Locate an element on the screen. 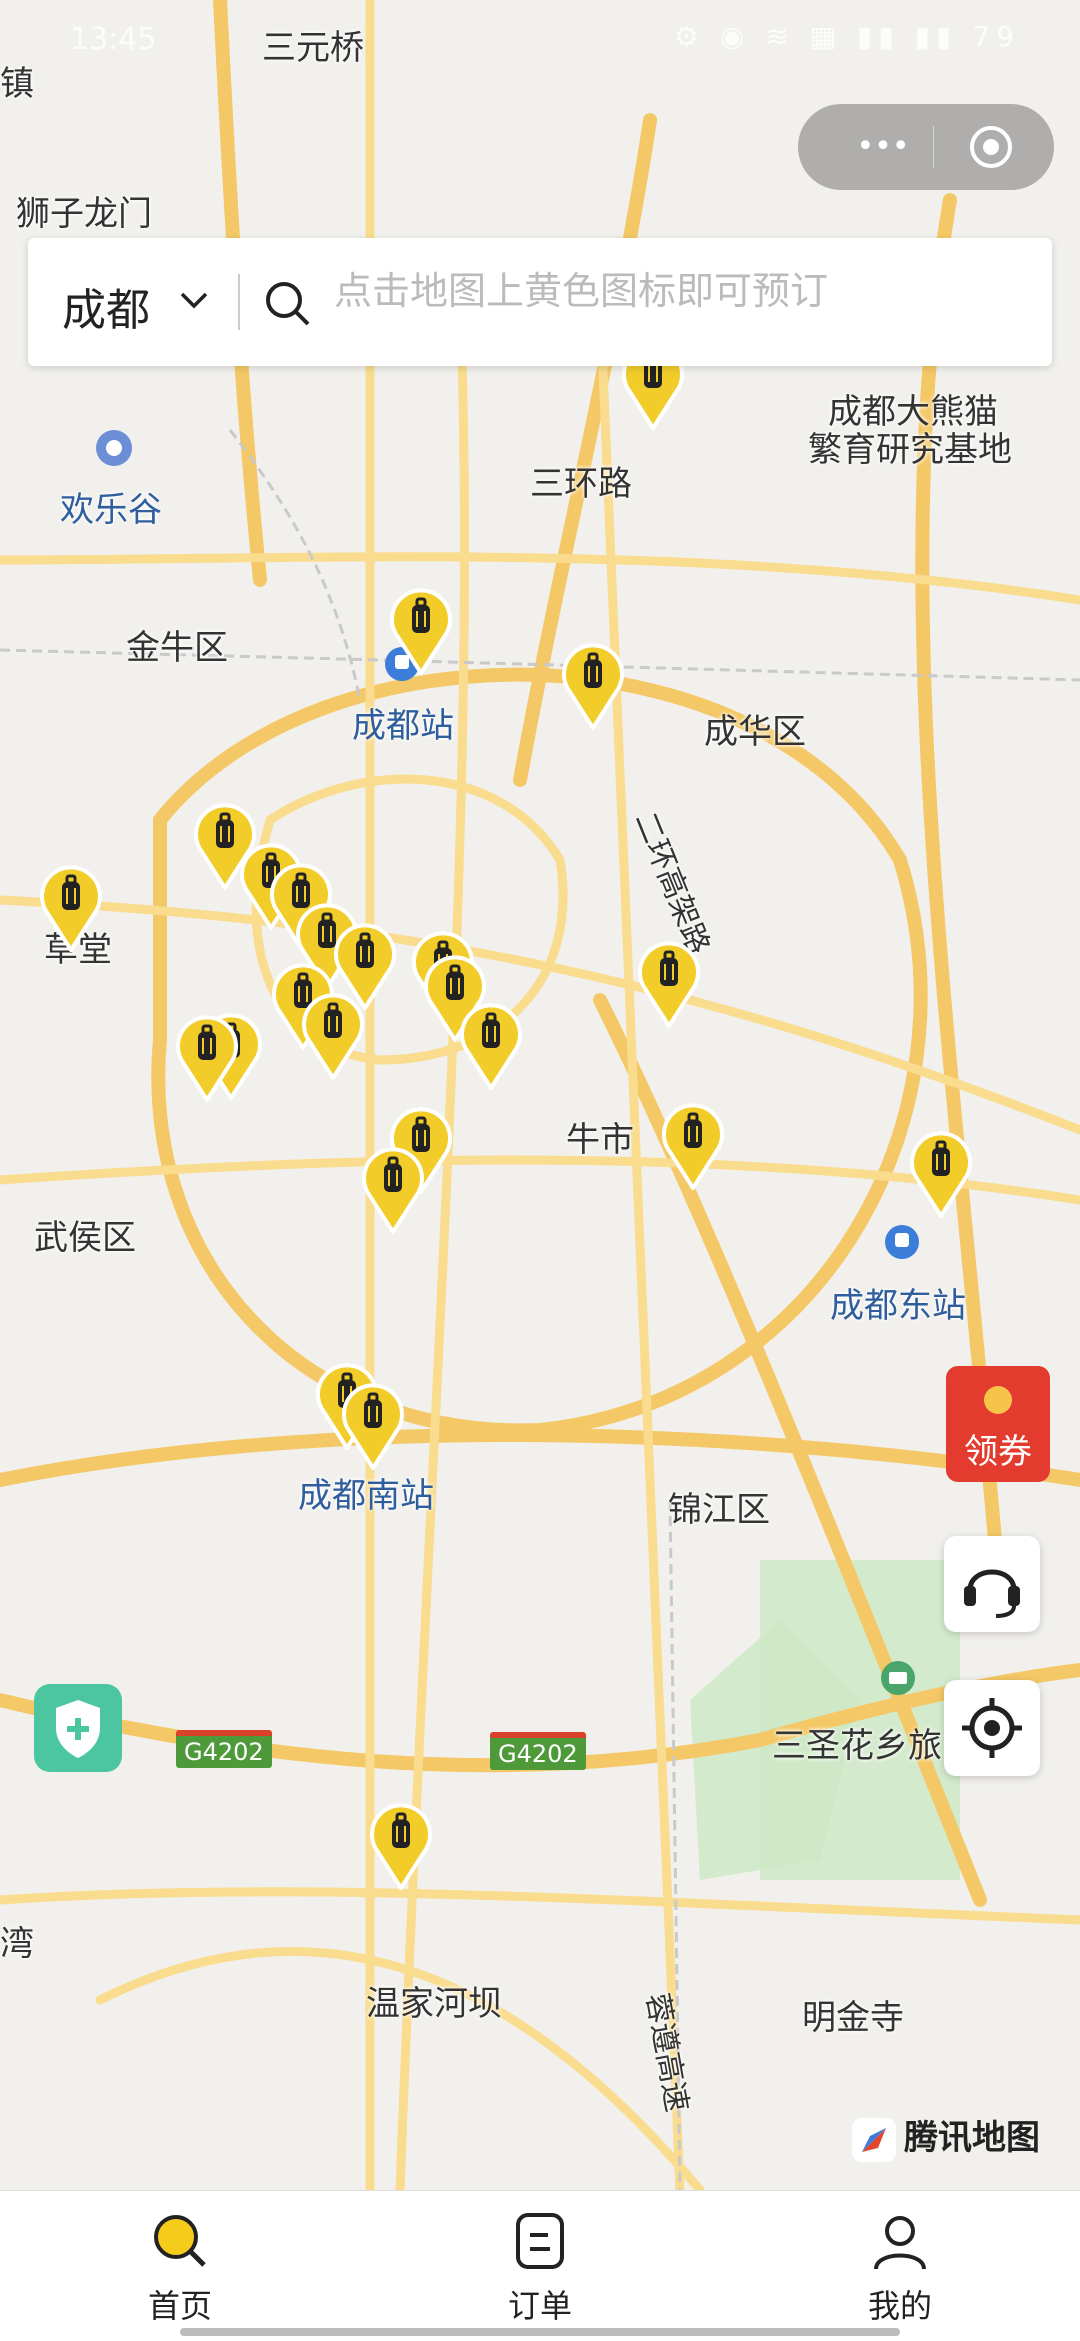  headset-icon is located at coordinates (992, 1593).